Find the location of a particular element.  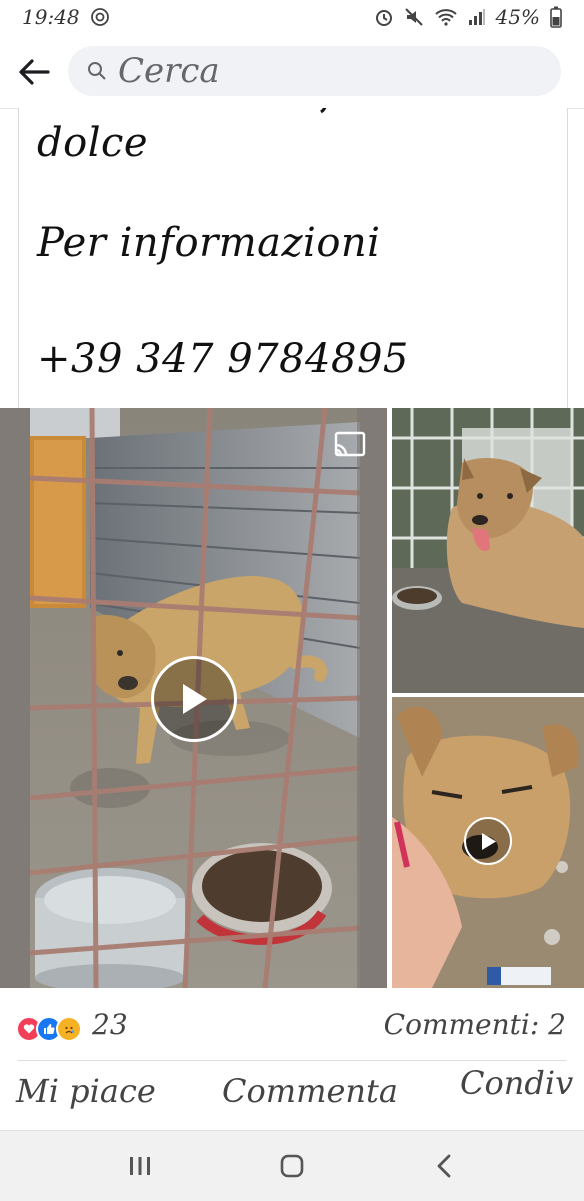

battery-icon is located at coordinates (556, 17).